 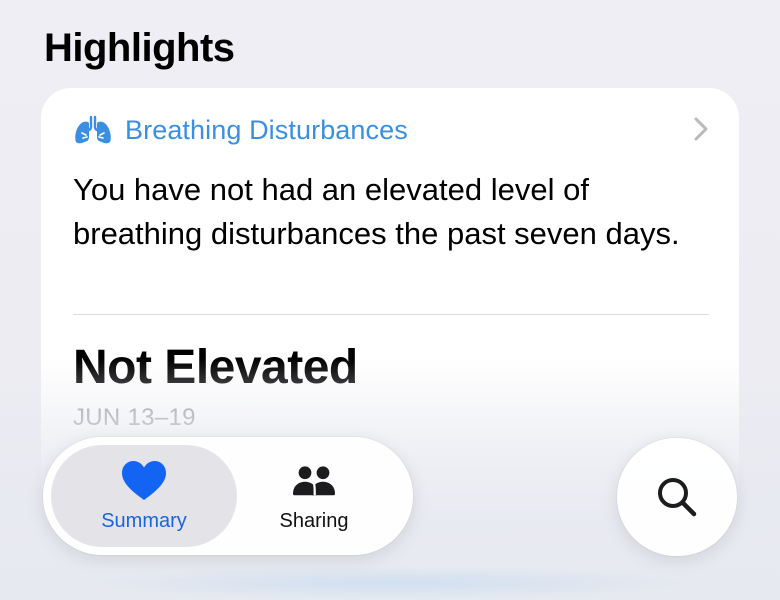 What do you see at coordinates (266, 129) in the screenshot?
I see `card-category-label: Breathing Disturbances` at bounding box center [266, 129].